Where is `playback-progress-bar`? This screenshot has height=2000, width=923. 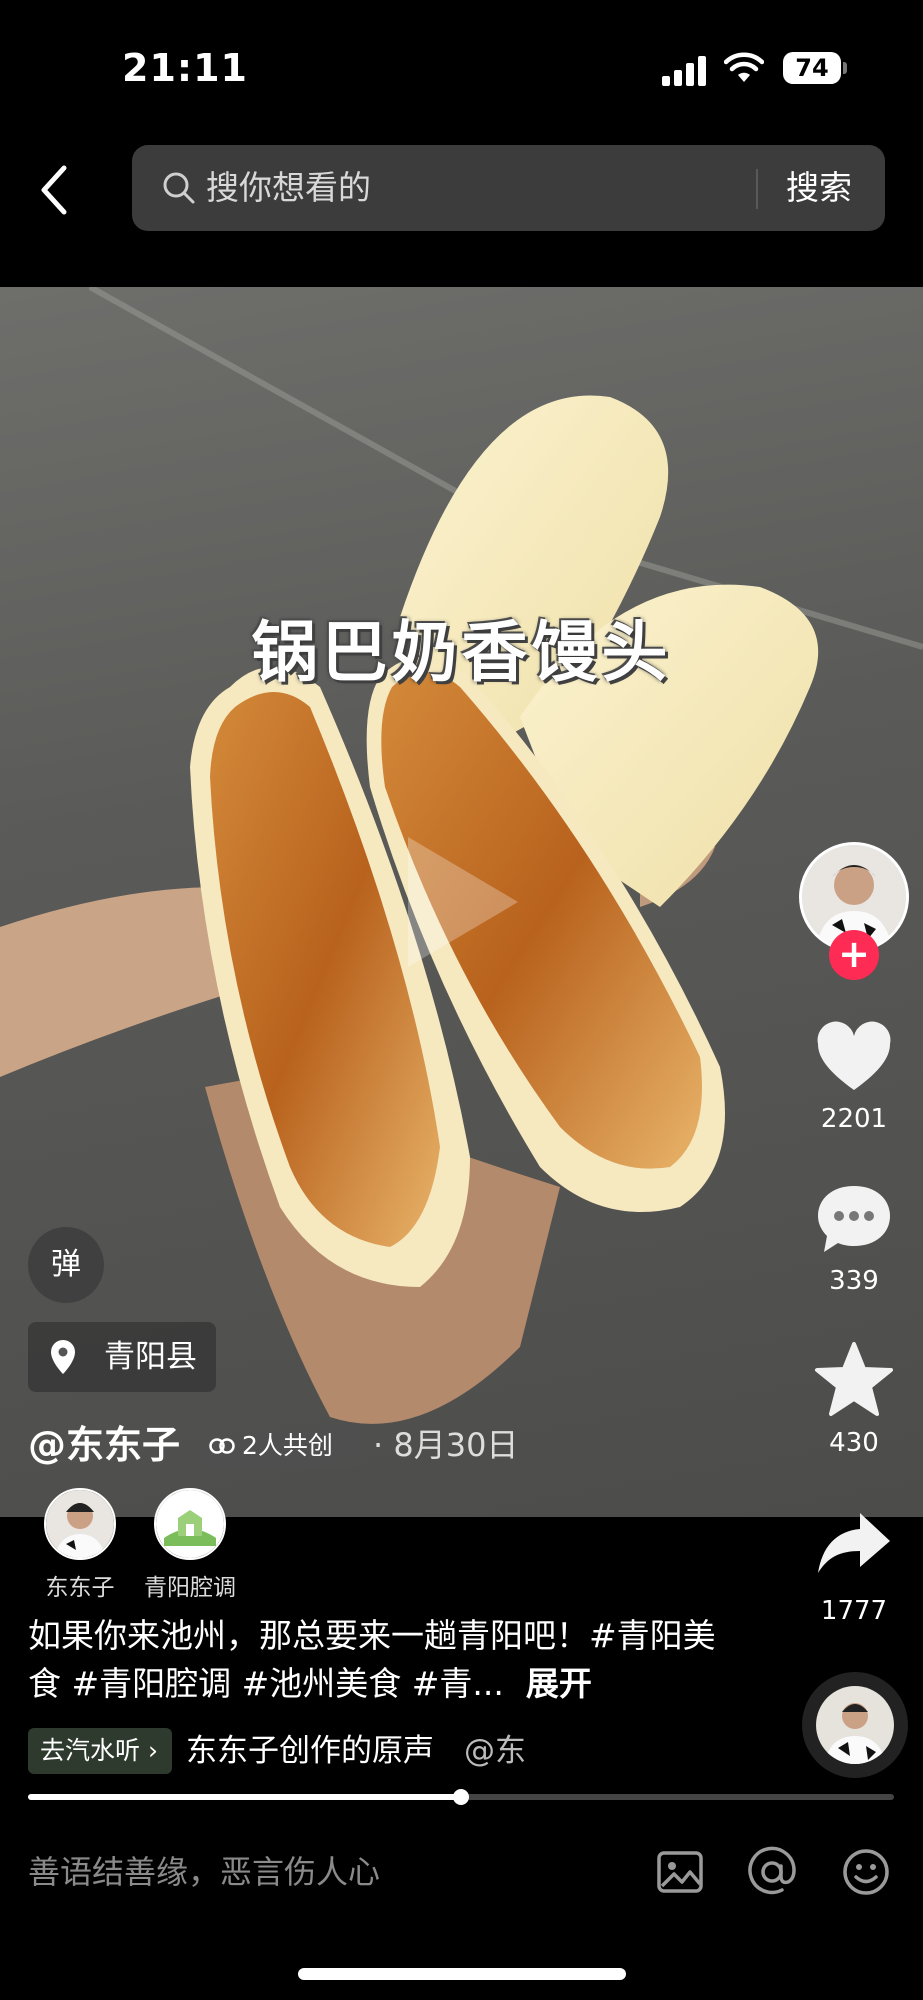
playback-progress-bar is located at coordinates (461, 1797).